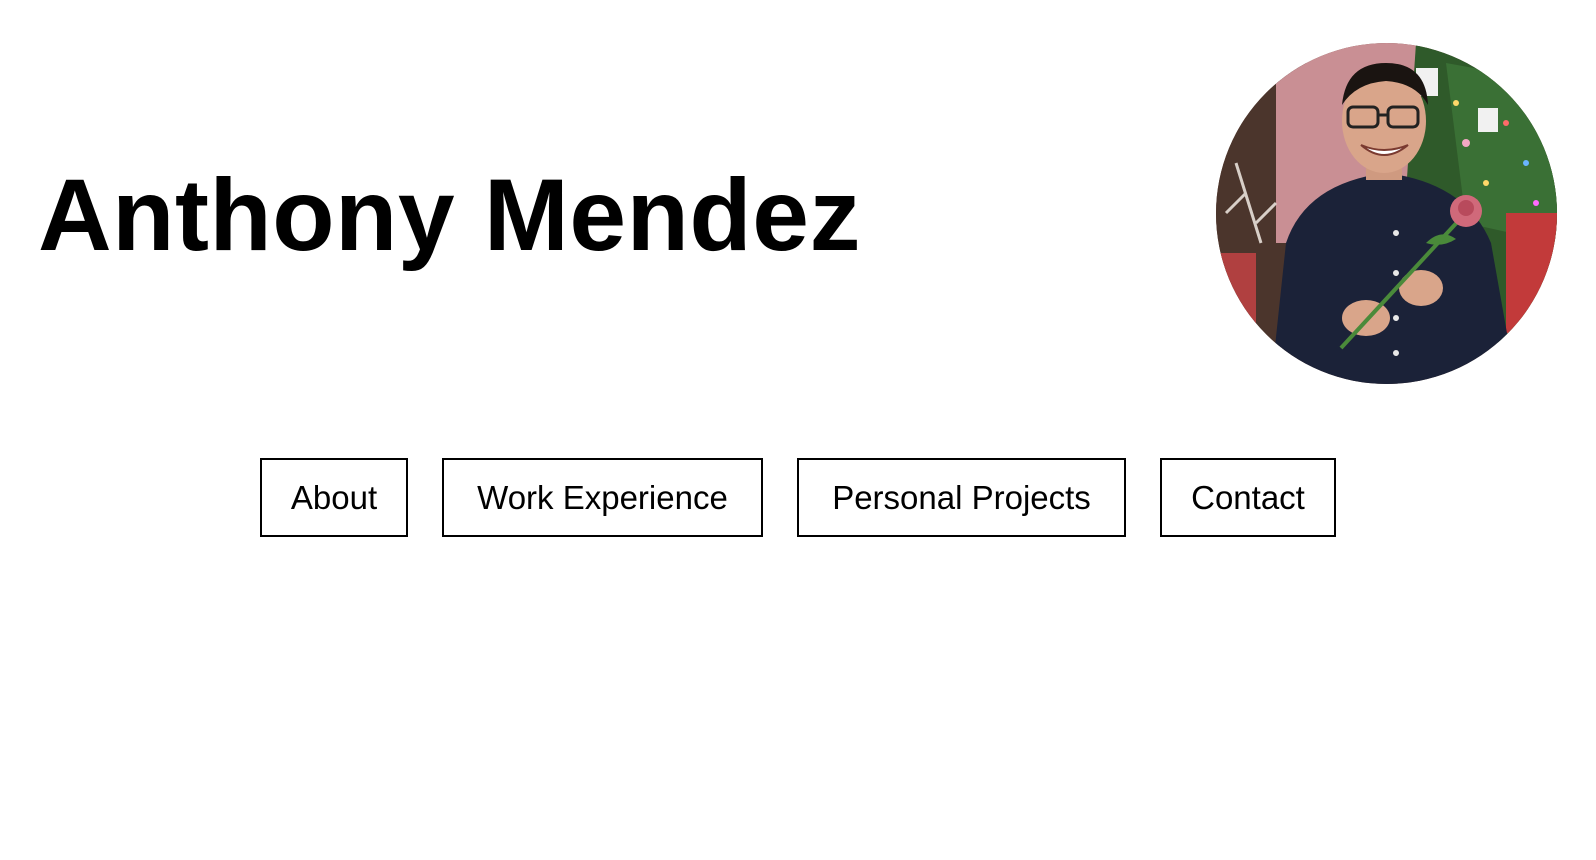 The width and height of the screenshot is (1596, 860). I want to click on page-title: Anthony Mendez, so click(449, 215).